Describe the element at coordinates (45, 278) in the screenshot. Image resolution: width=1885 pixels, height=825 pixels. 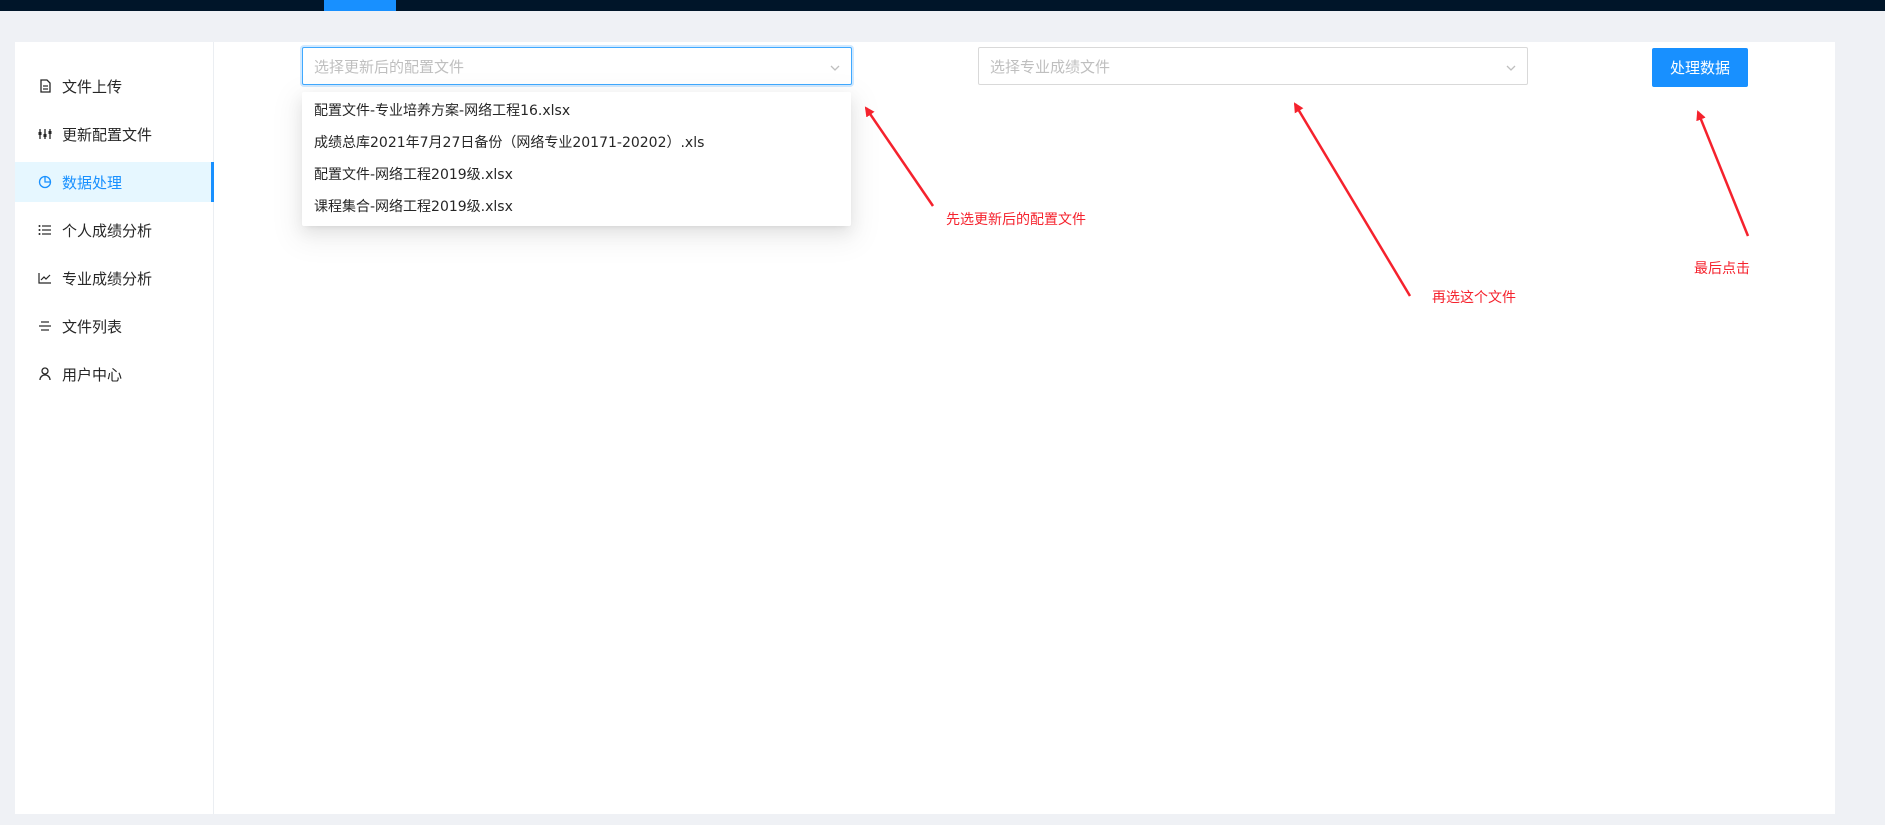
I see `line-chart-icon` at that location.